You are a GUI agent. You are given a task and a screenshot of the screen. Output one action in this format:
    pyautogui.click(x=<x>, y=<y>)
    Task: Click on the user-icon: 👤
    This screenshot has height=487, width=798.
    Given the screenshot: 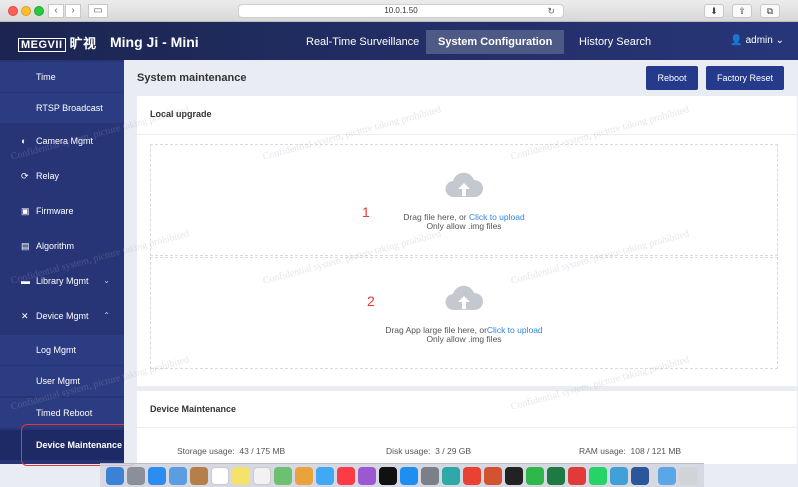 What is the action you would take?
    pyautogui.click(x=736, y=40)
    